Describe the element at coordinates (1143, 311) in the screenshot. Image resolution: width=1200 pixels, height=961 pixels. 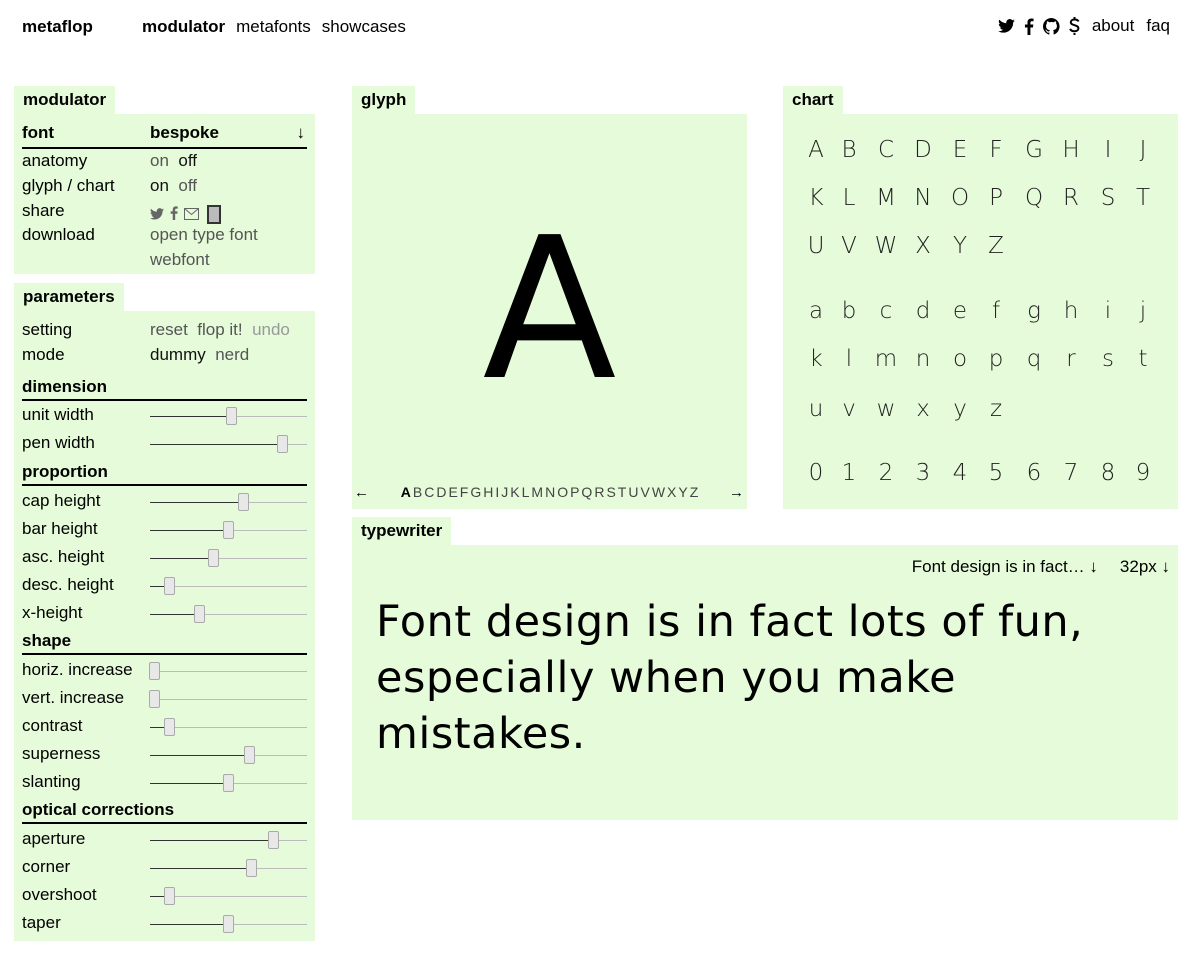
I see `chart-glyph: j` at that location.